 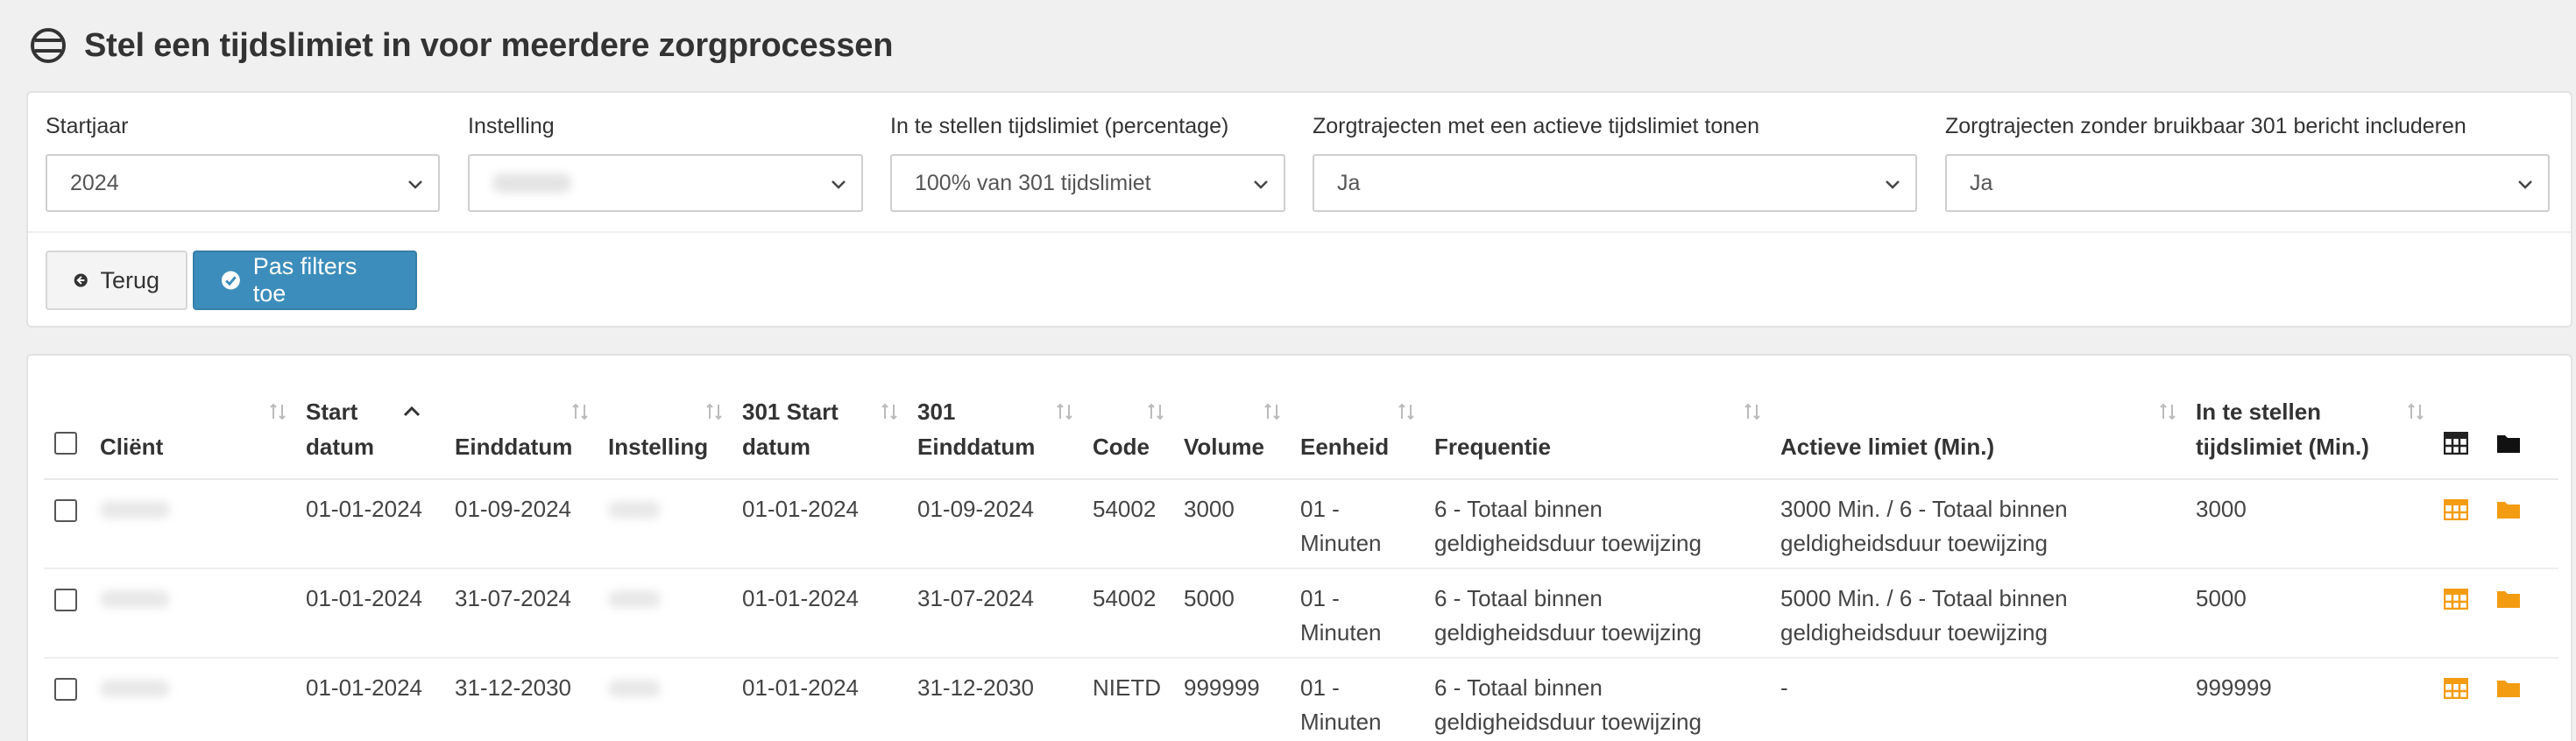 What do you see at coordinates (1299, 232) in the screenshot?
I see `filter-divider` at bounding box center [1299, 232].